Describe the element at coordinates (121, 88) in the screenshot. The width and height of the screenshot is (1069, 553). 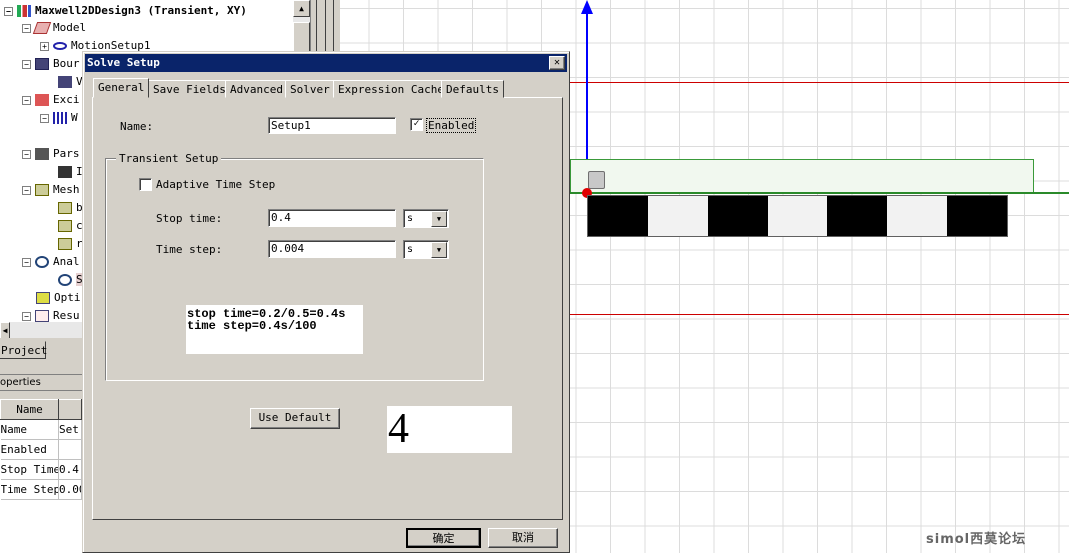
I see `tab-general: General` at that location.